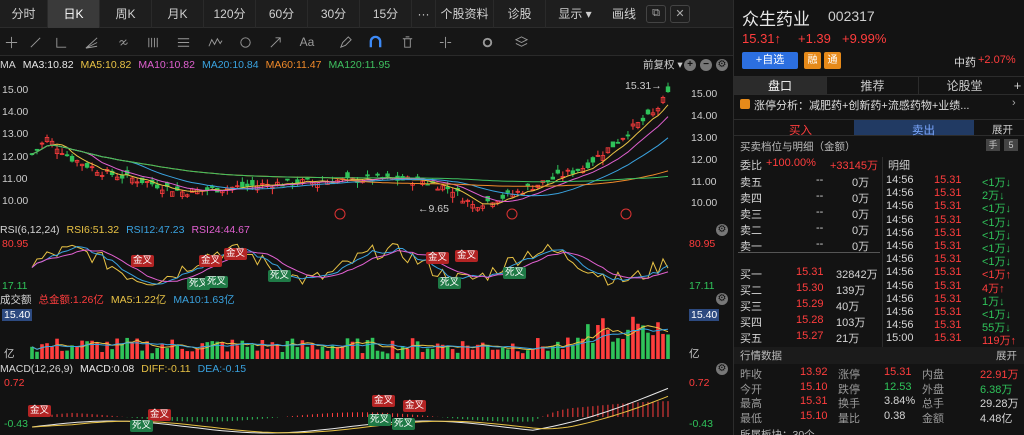 The width and height of the screenshot is (1024, 435). I want to click on tab-120min: 120分, so click(230, 14).